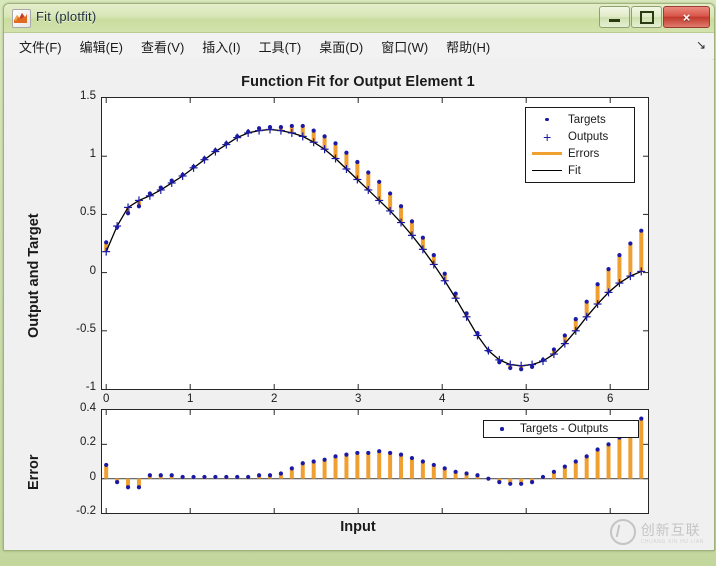 This screenshot has width=716, height=566. Describe the element at coordinates (646, 17) in the screenshot. I see `maximize-button` at that location.